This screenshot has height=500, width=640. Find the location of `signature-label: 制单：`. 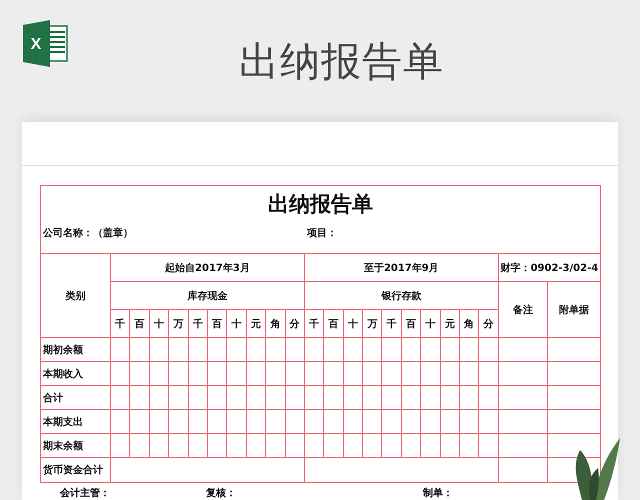

signature-label: 制单： is located at coordinates (438, 493).